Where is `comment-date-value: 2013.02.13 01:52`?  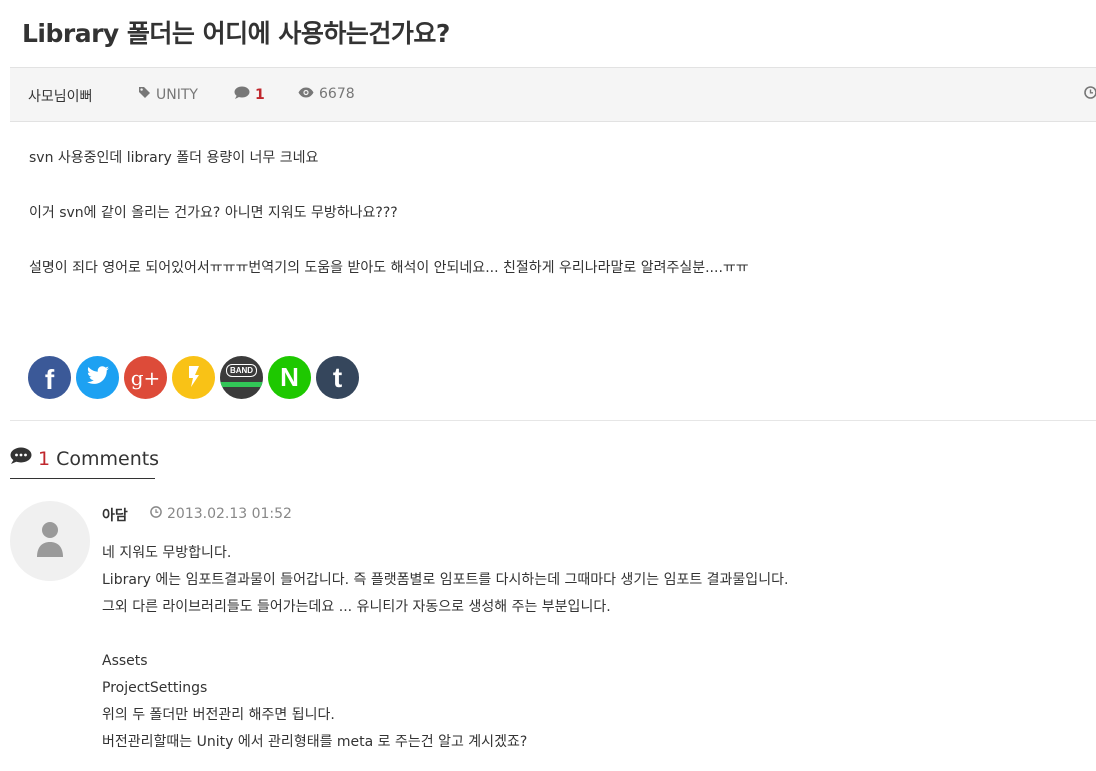
comment-date-value: 2013.02.13 01:52 is located at coordinates (229, 514).